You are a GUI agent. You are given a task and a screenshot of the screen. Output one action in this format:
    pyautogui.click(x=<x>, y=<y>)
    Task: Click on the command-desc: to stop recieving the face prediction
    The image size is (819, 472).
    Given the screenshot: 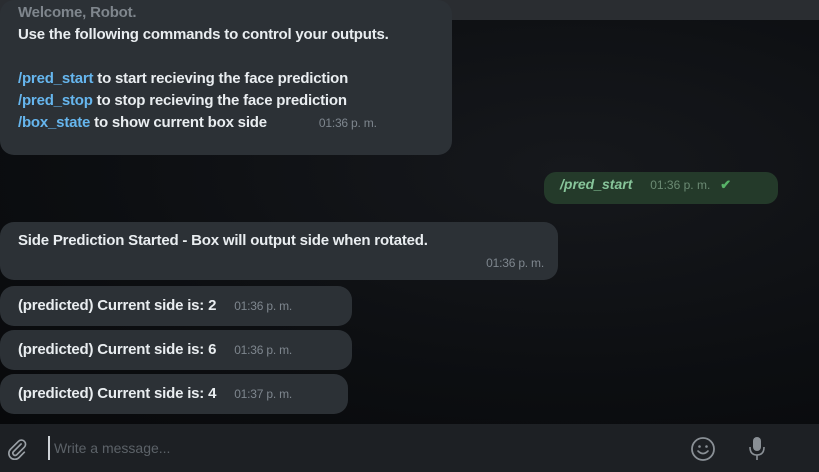 What is the action you would take?
    pyautogui.click(x=219, y=100)
    